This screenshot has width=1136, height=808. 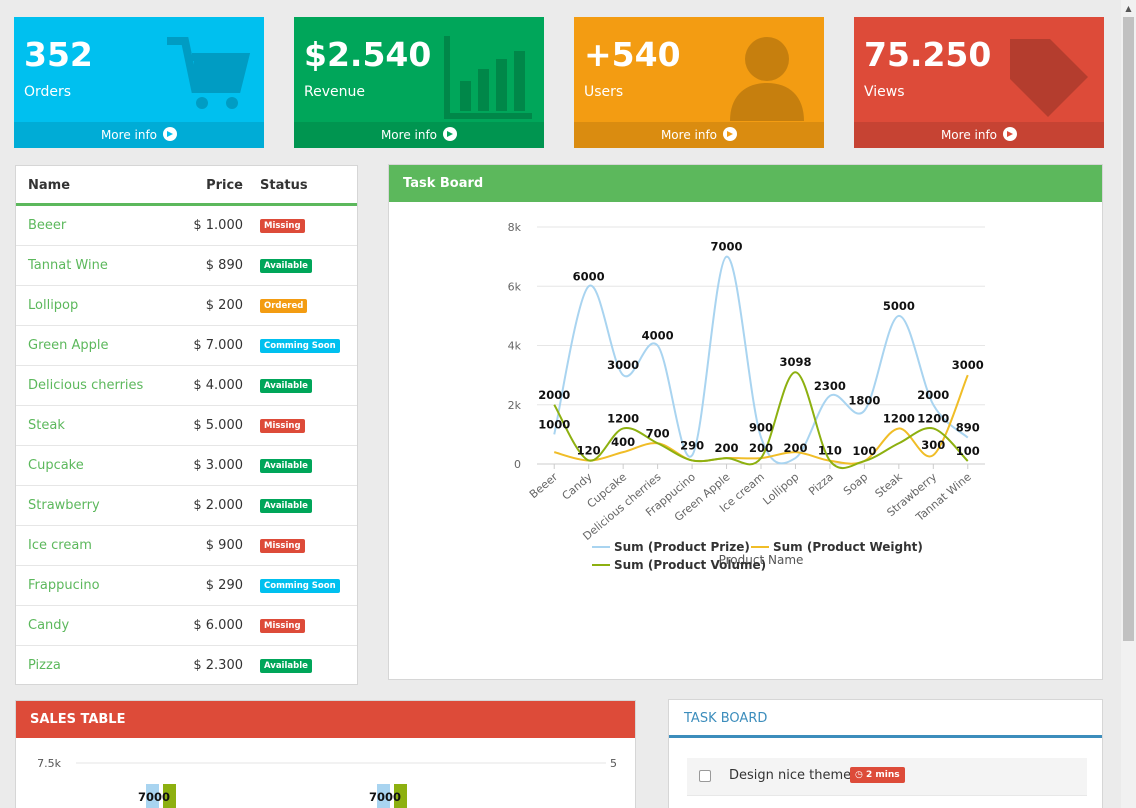 What do you see at coordinates (968, 428) in the screenshot?
I see `data-label: 890` at bounding box center [968, 428].